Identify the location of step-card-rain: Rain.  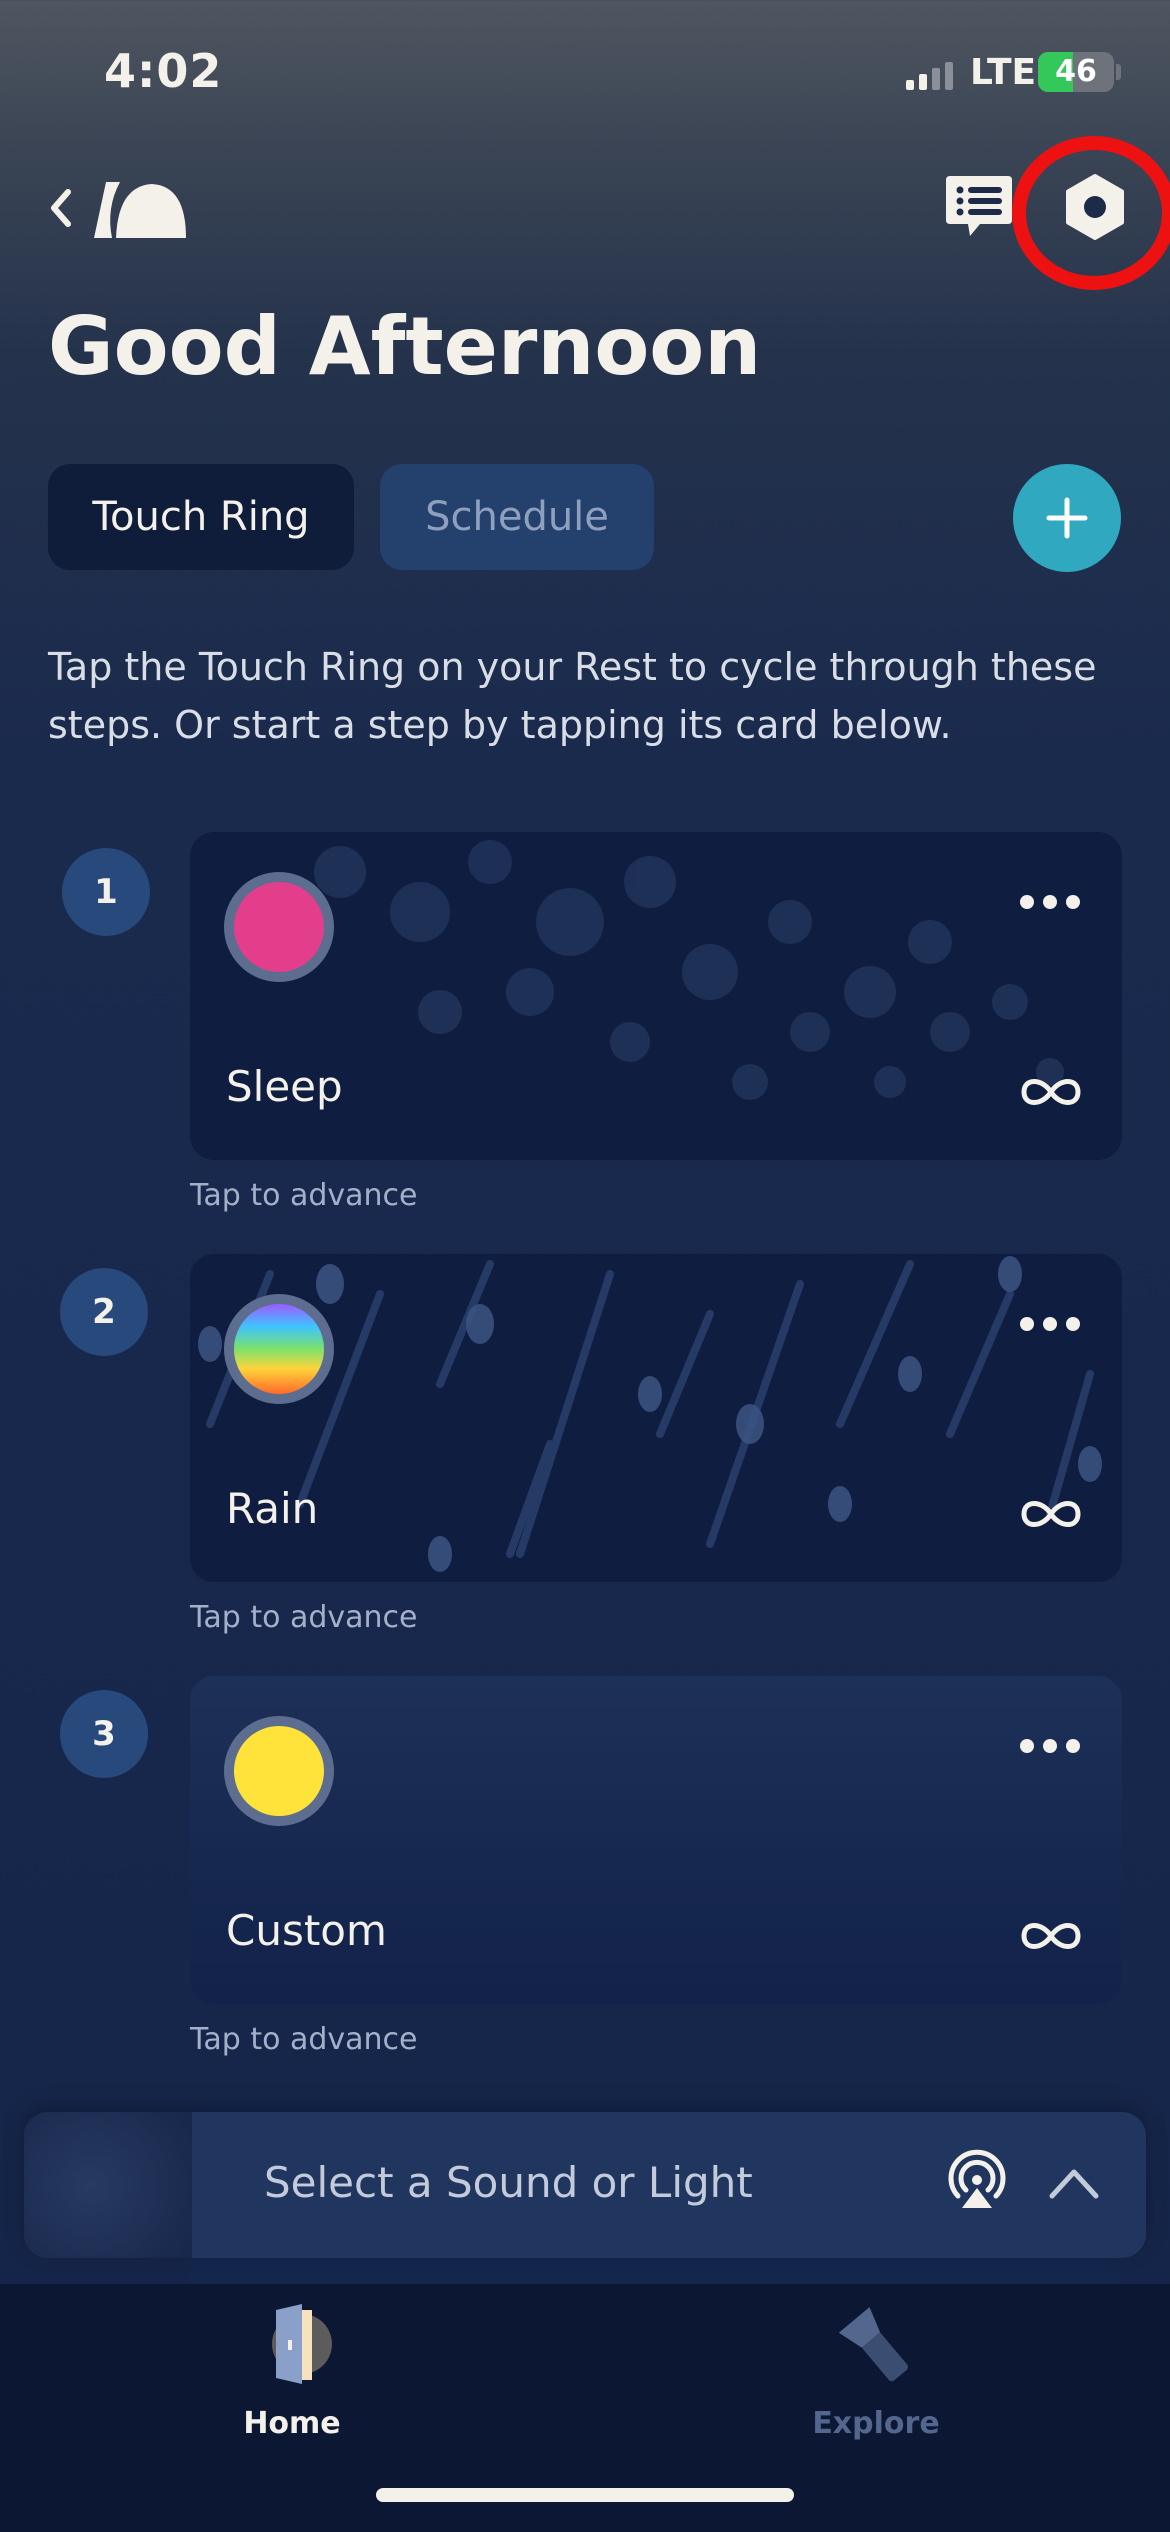
(656, 1418).